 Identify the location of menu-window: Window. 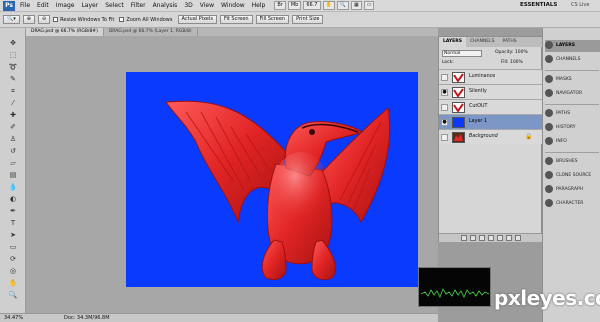
(233, 5).